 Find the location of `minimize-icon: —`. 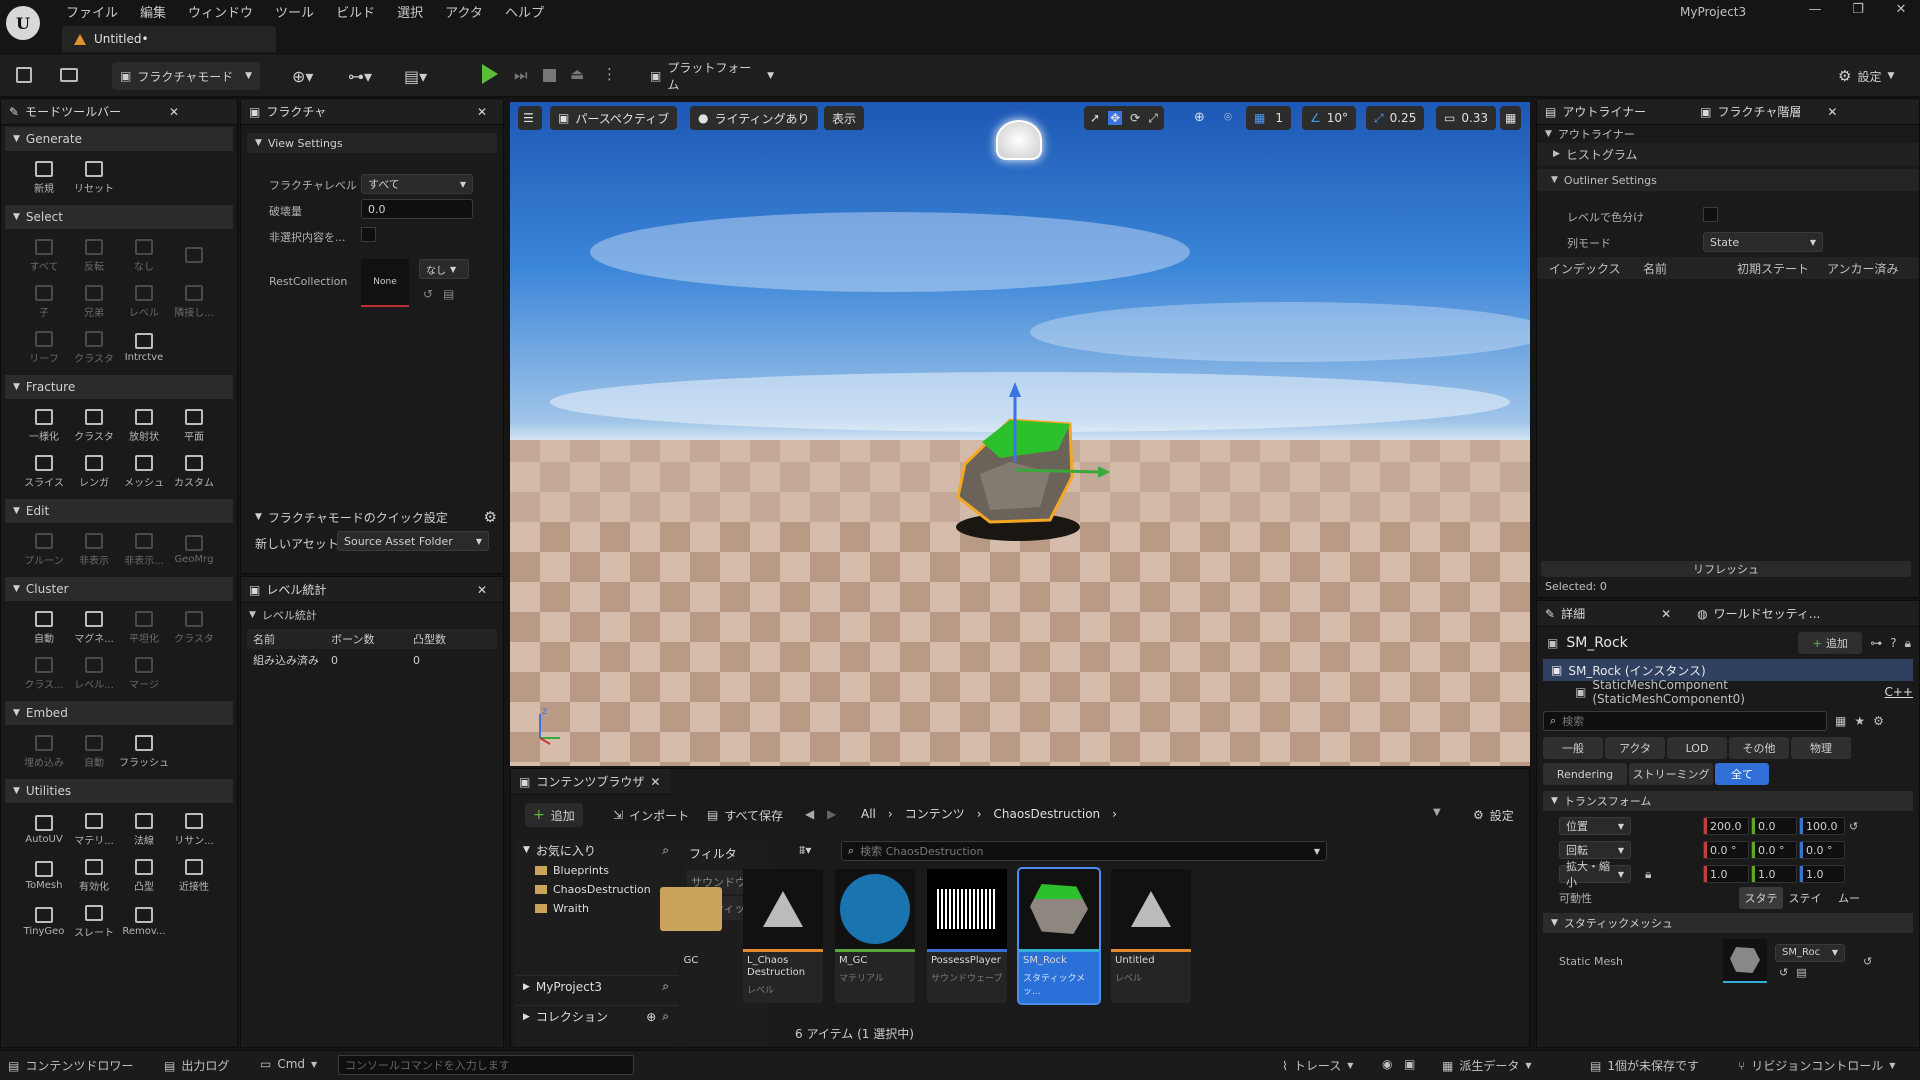

minimize-icon: — is located at coordinates (1815, 12).